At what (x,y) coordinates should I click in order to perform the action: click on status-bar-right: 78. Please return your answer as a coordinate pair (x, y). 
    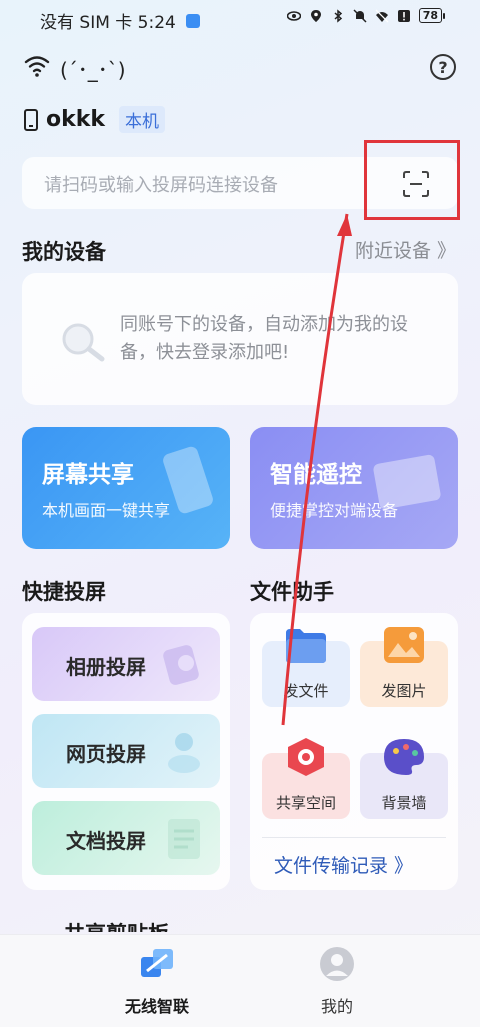
    Looking at the image, I should click on (366, 15).